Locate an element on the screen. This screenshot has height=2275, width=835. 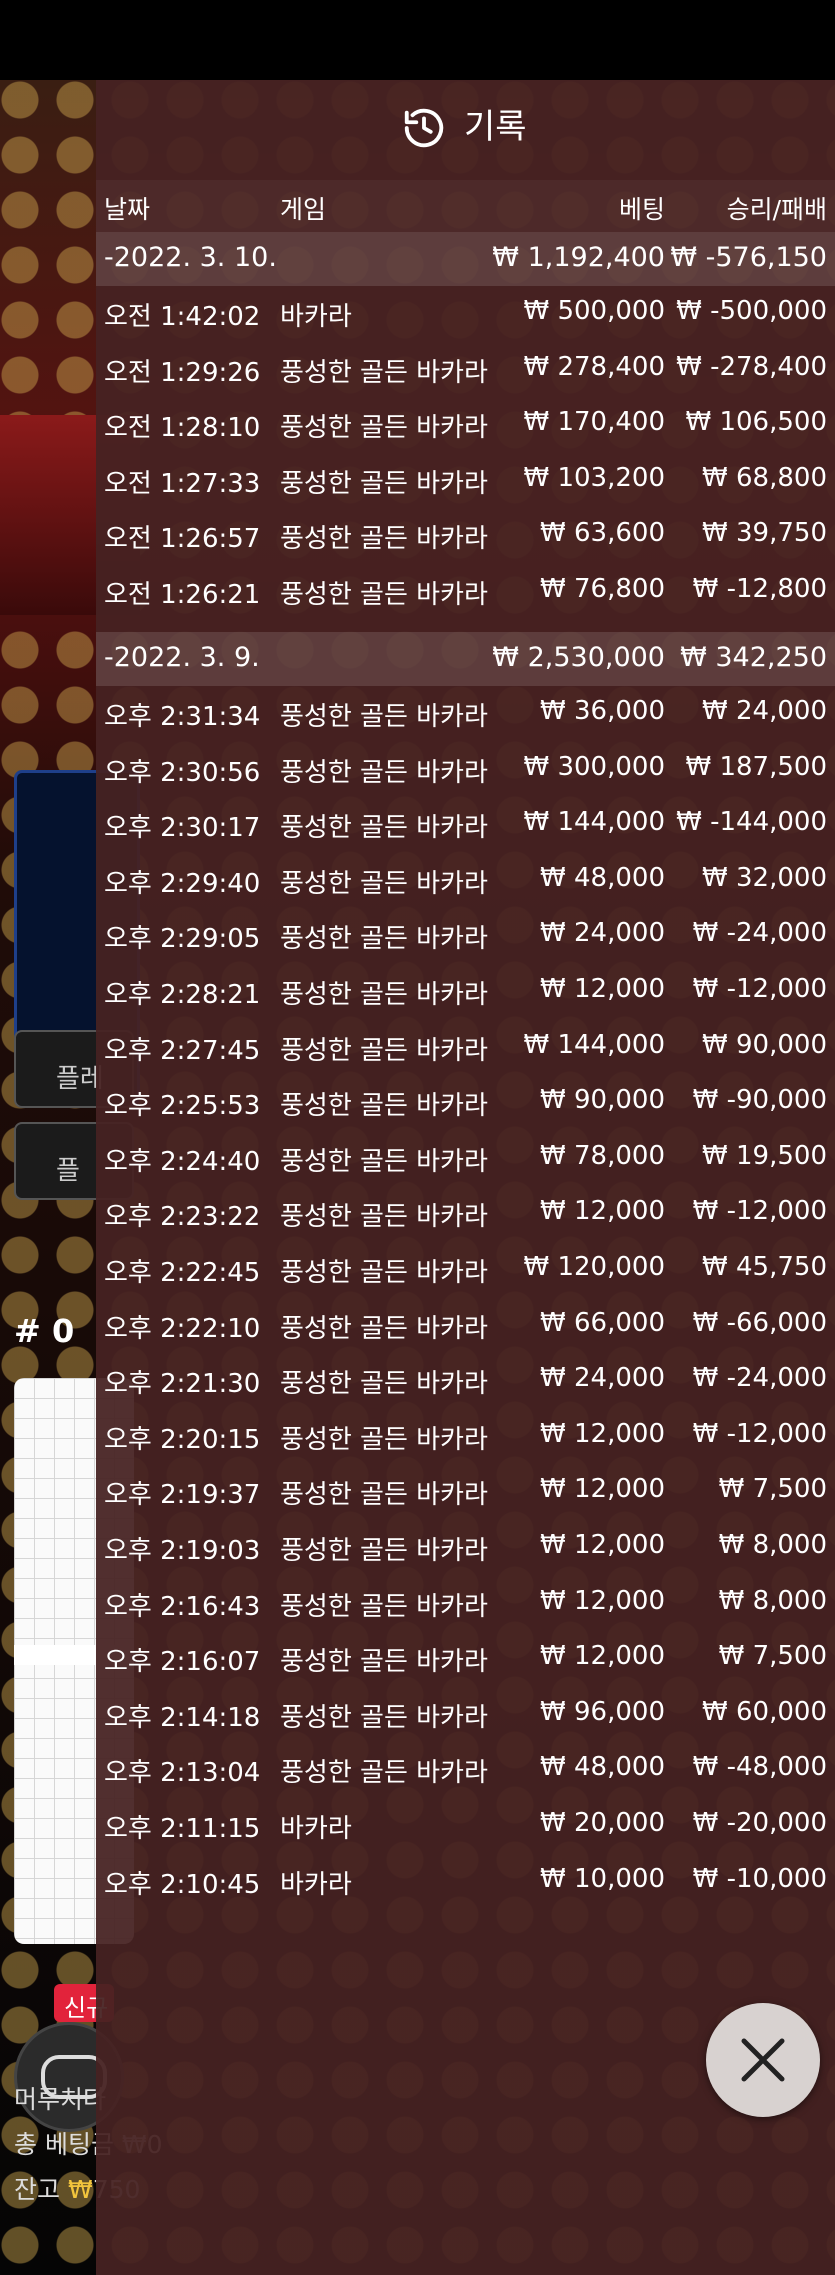
history-row: 오후 2:16:07 풍성한 골든 바카라 ₩ 12,000 ₩ 7,500 is located at coordinates (465, 1656).